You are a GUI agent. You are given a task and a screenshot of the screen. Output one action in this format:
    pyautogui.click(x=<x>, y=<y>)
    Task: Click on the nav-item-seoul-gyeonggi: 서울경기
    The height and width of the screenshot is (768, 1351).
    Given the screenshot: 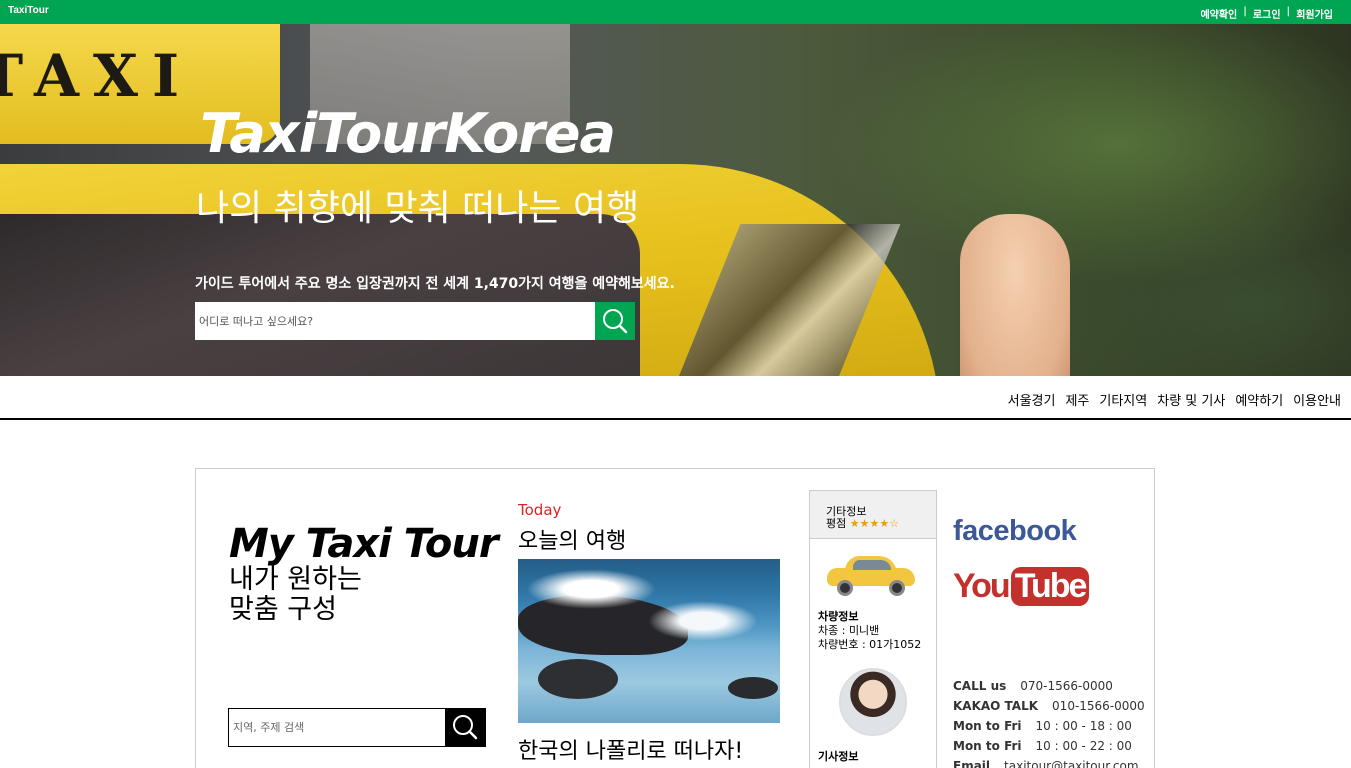 What is the action you would take?
    pyautogui.click(x=1032, y=399)
    